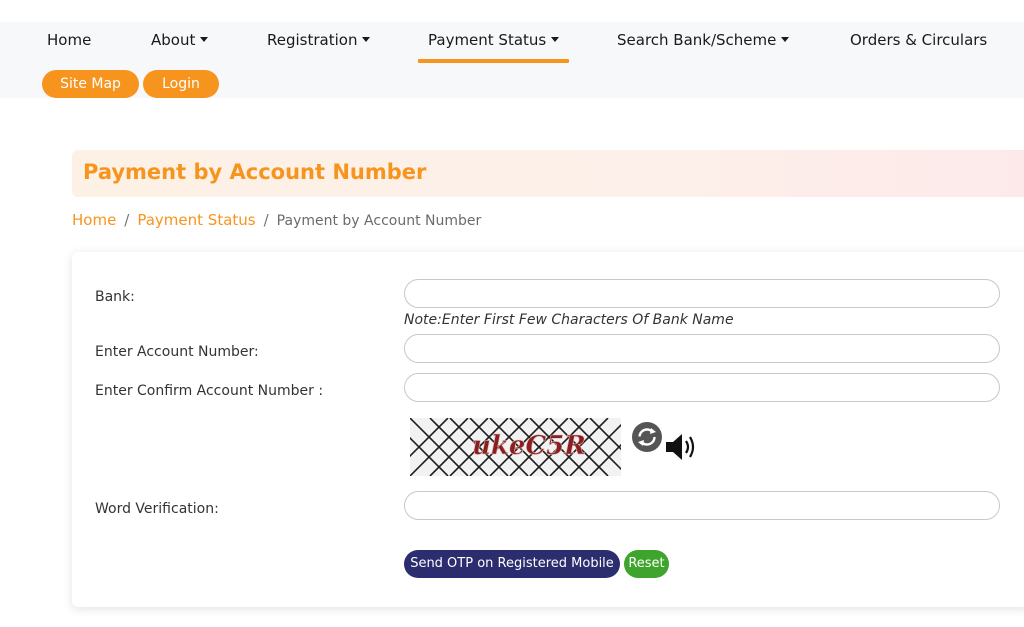  I want to click on nav-item-label: About, so click(173, 40).